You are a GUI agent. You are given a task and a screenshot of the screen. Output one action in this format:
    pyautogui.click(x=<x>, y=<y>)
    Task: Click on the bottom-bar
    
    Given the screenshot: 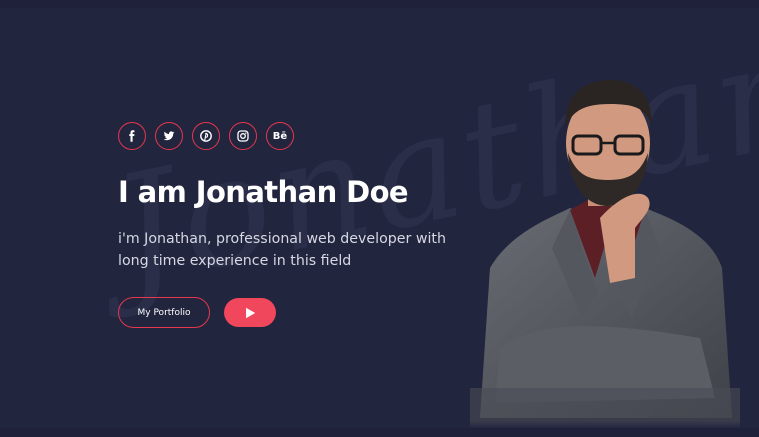 What is the action you would take?
    pyautogui.click(x=379, y=432)
    